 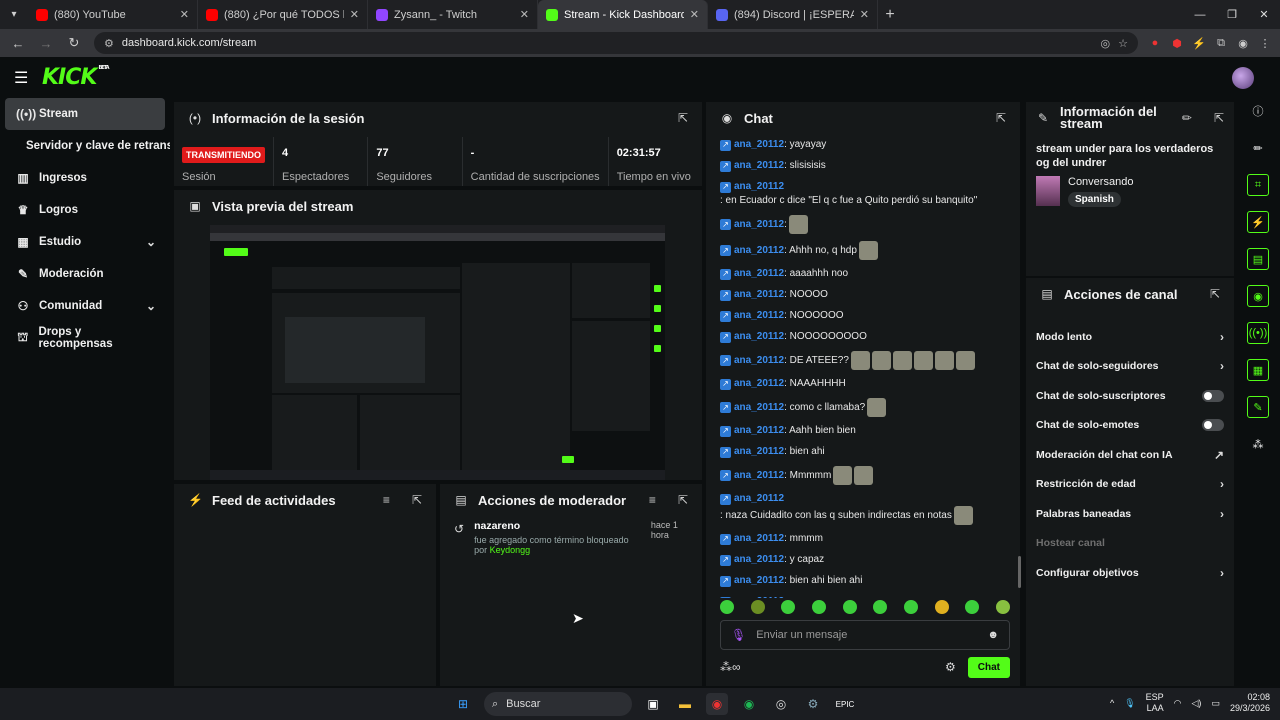 What do you see at coordinates (85, 242) in the screenshot?
I see `sidebar-item-estudio: ▦ Estudio ⌄` at bounding box center [85, 242].